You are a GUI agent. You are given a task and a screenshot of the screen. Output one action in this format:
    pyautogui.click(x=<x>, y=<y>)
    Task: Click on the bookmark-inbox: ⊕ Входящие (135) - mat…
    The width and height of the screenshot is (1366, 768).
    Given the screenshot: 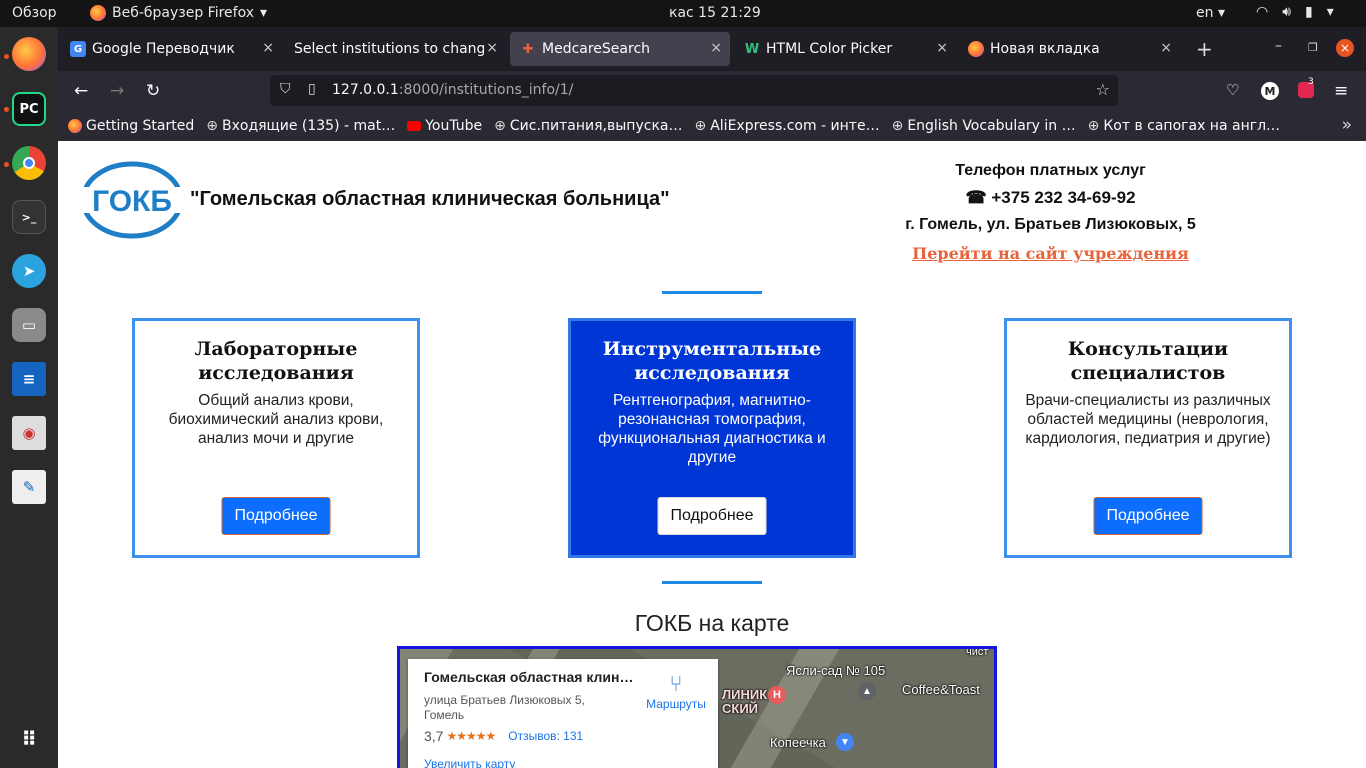 What is the action you would take?
    pyautogui.click(x=300, y=126)
    